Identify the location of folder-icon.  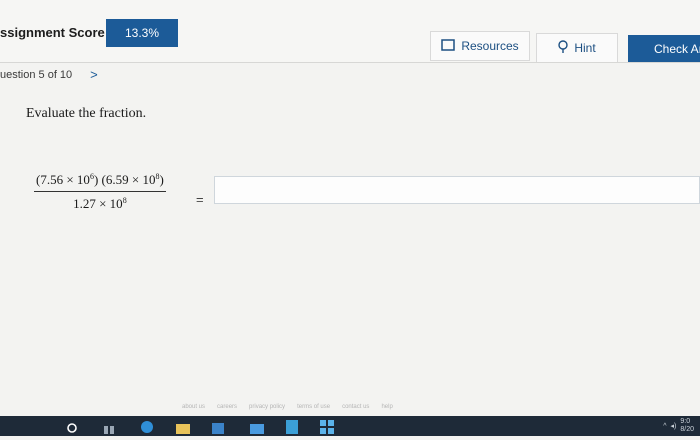
(448, 46).